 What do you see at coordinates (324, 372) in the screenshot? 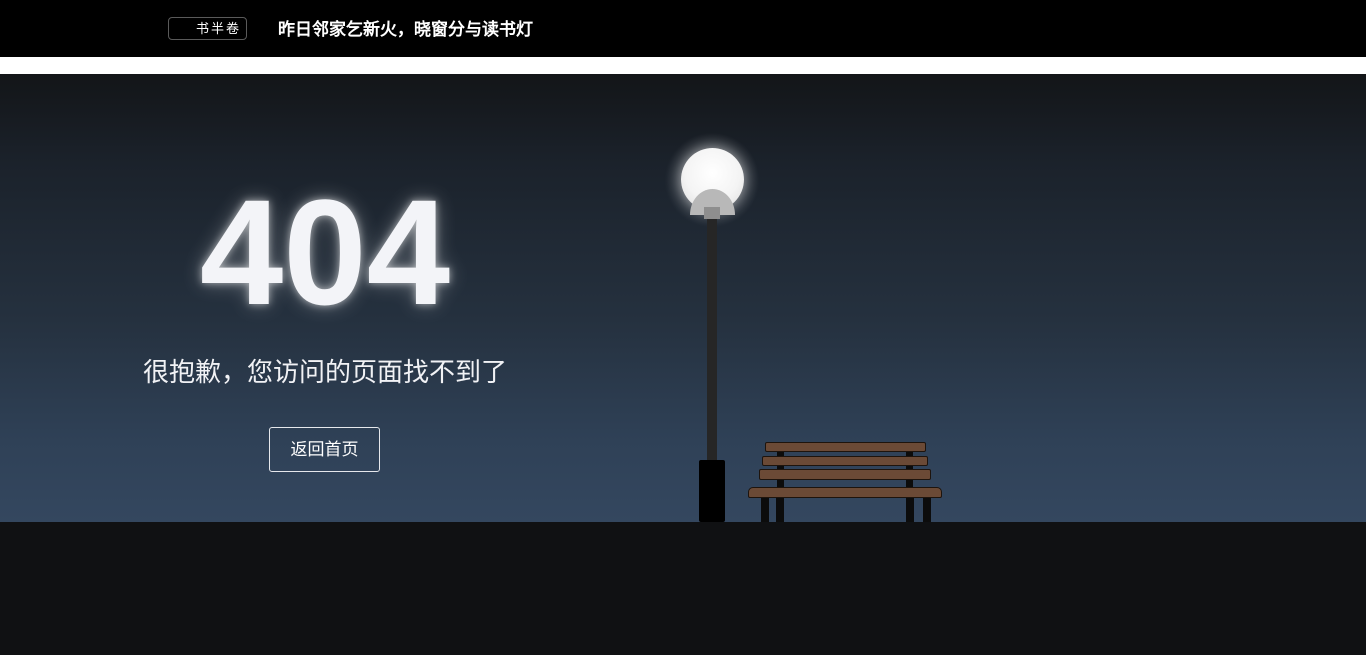
I see `error-message: 很抱歉，您访问的页面找不到了` at bounding box center [324, 372].